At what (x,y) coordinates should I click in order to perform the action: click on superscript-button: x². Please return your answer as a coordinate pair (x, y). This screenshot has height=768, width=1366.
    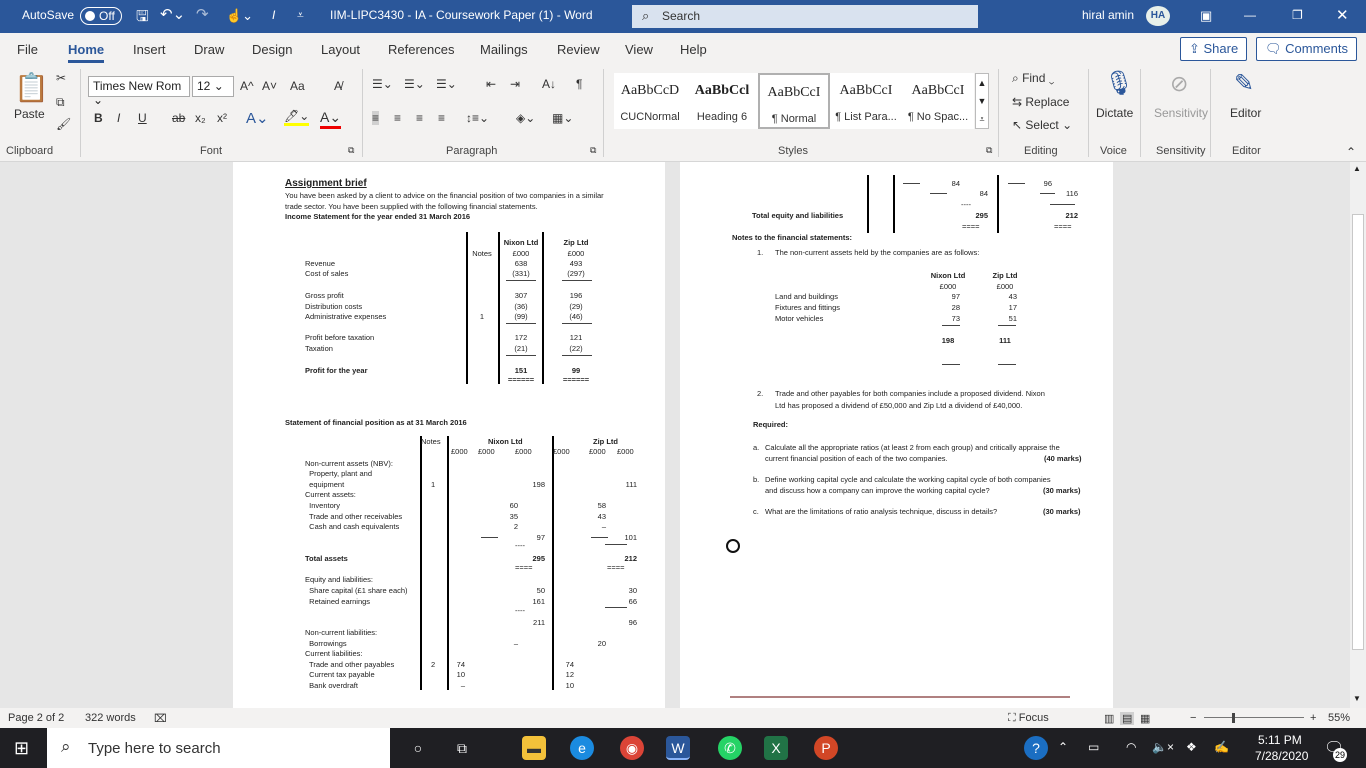
    Looking at the image, I should click on (222, 118).